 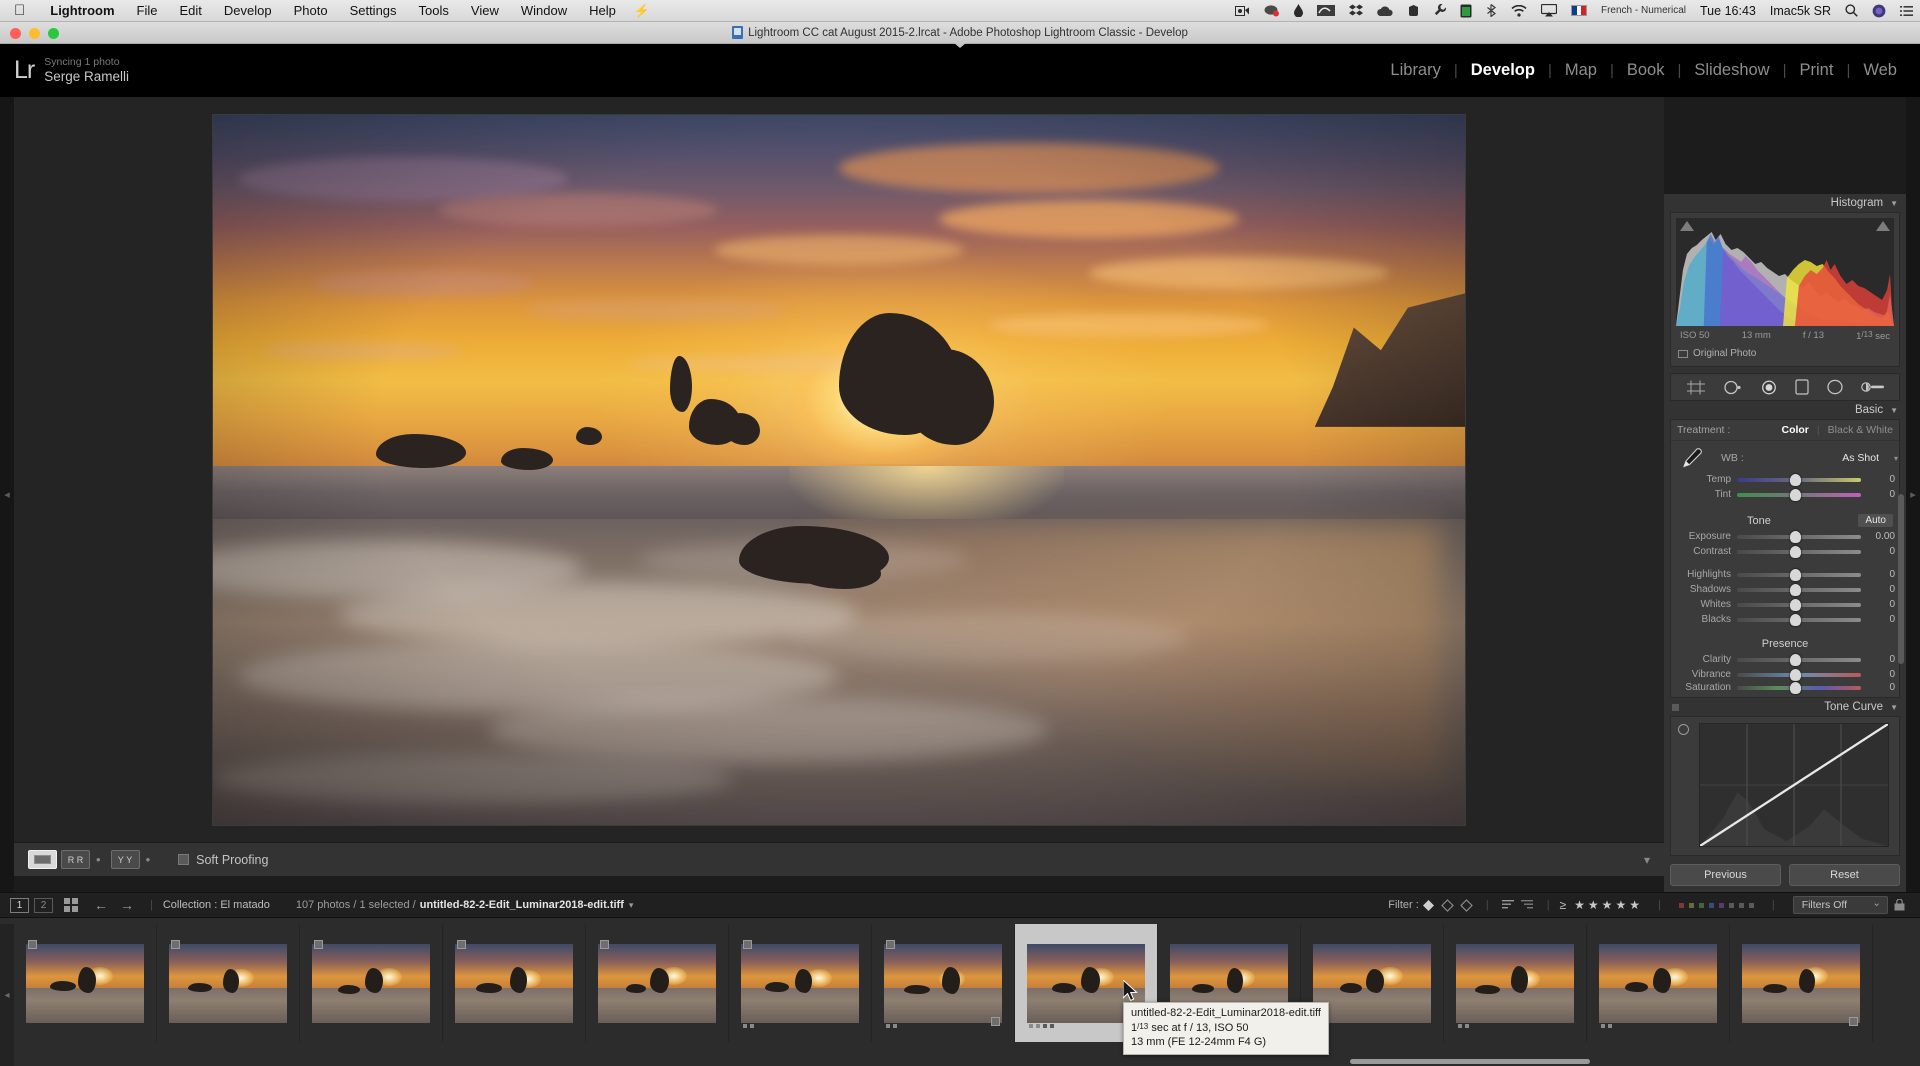 What do you see at coordinates (1675, 707) in the screenshot?
I see `panel-switch-icon` at bounding box center [1675, 707].